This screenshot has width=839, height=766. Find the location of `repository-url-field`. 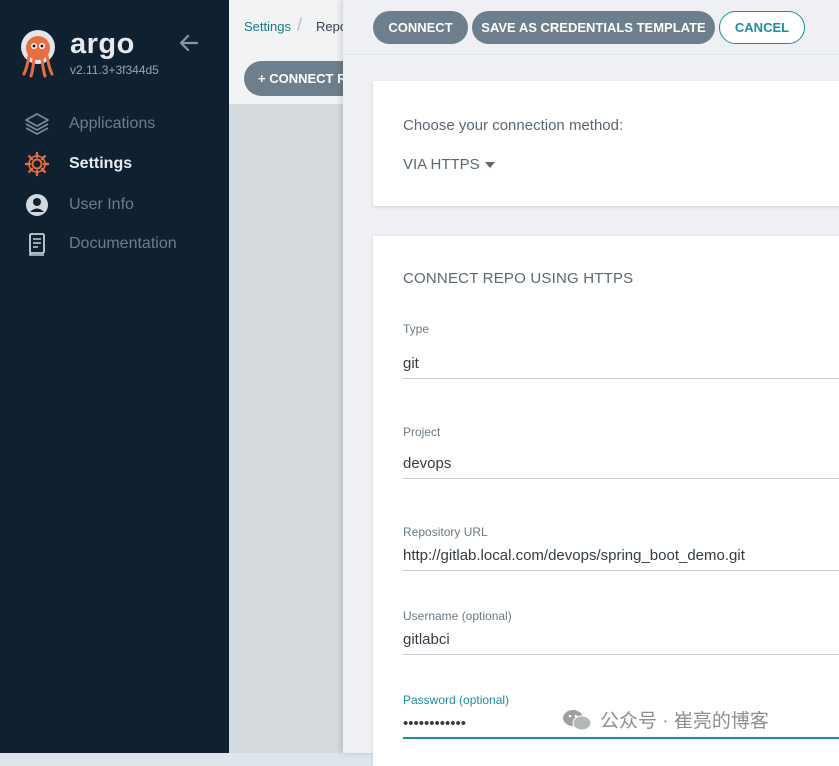

repository-url-field is located at coordinates (621, 556).